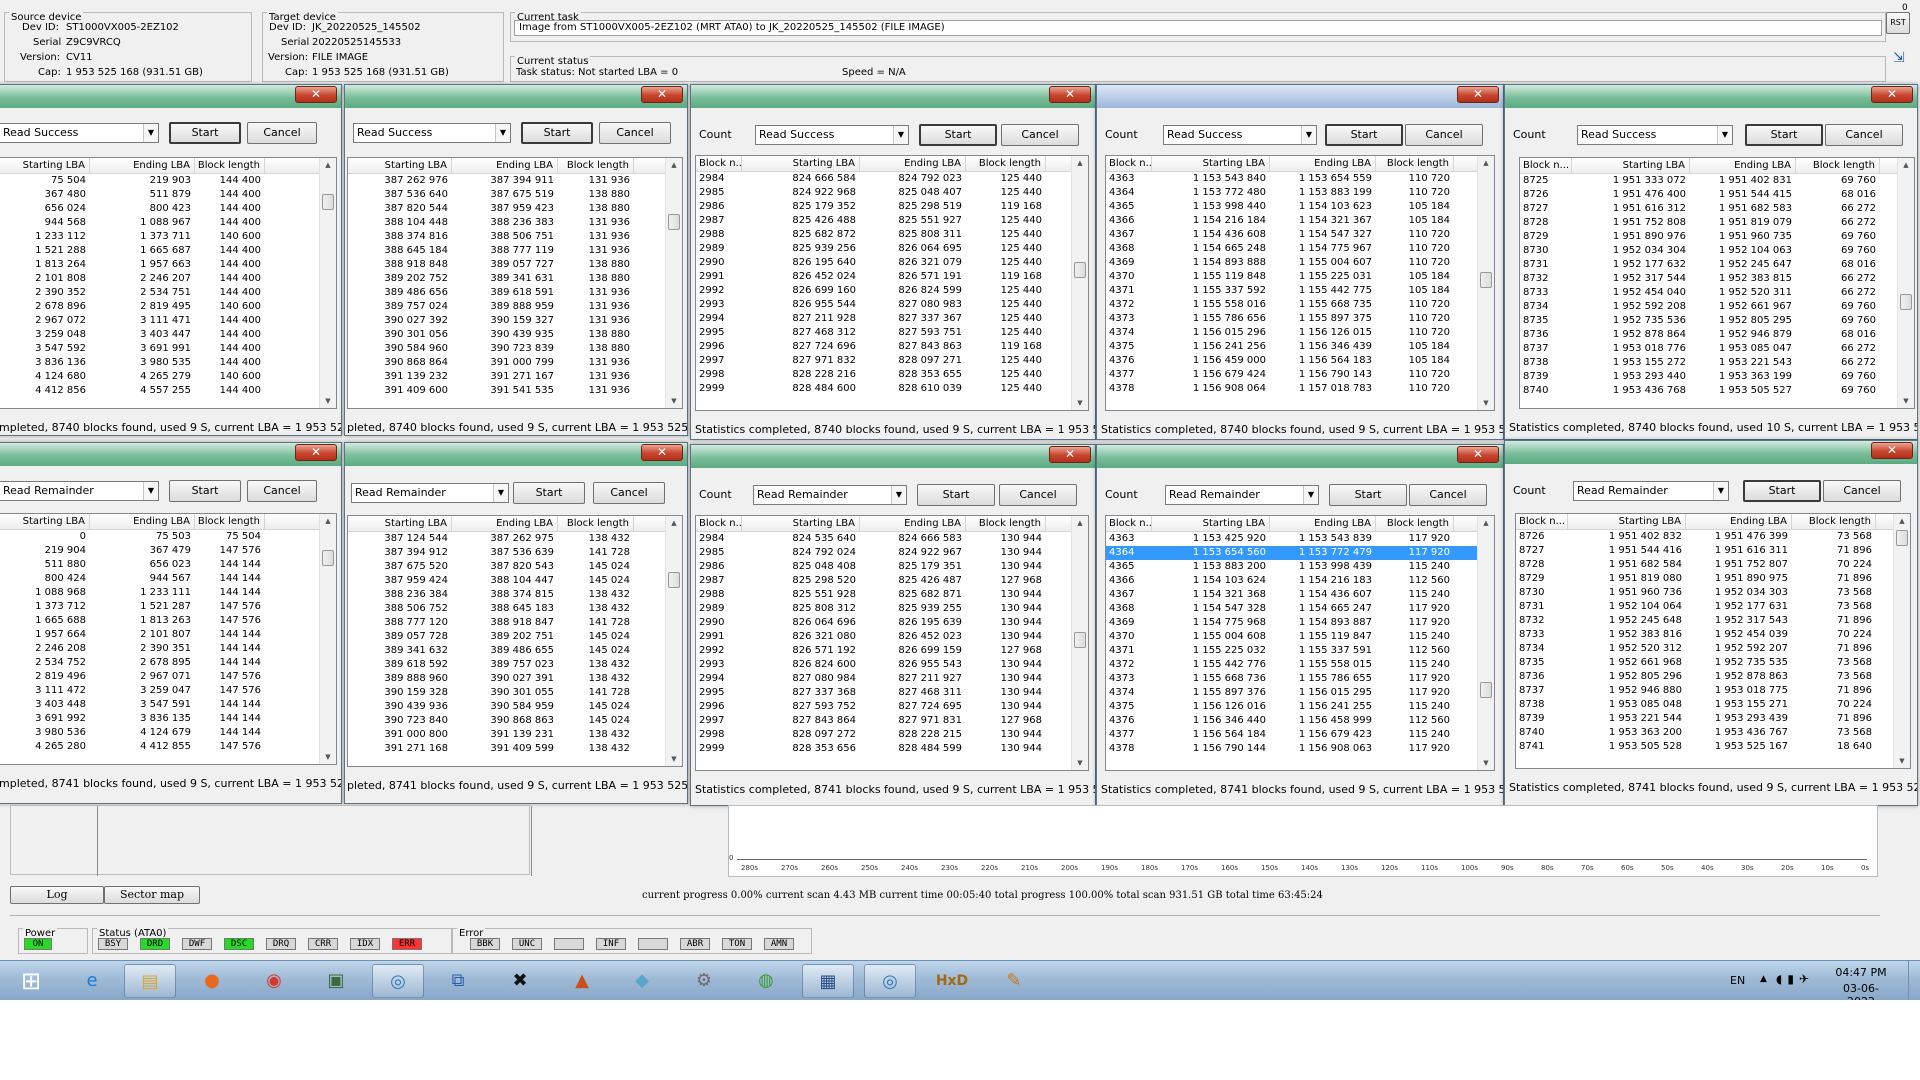  I want to click on table-row: 388 374 816 388 506 751 131 936, so click(515, 237).